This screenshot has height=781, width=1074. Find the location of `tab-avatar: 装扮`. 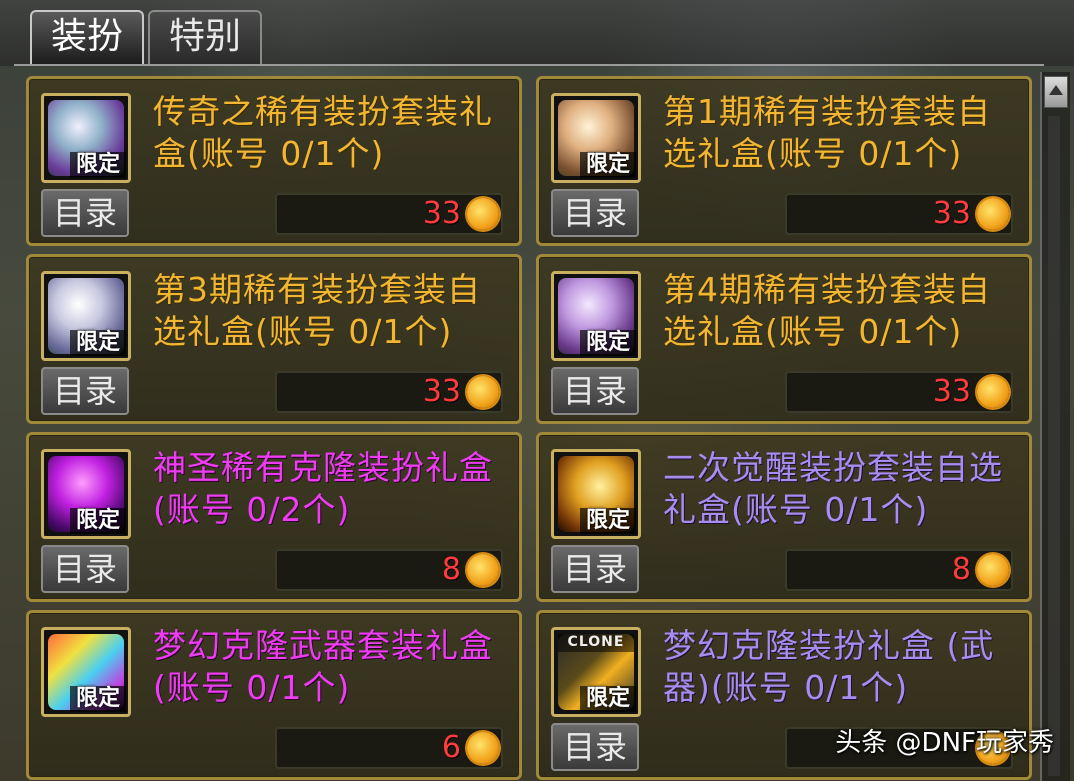

tab-avatar: 装扮 is located at coordinates (87, 37).